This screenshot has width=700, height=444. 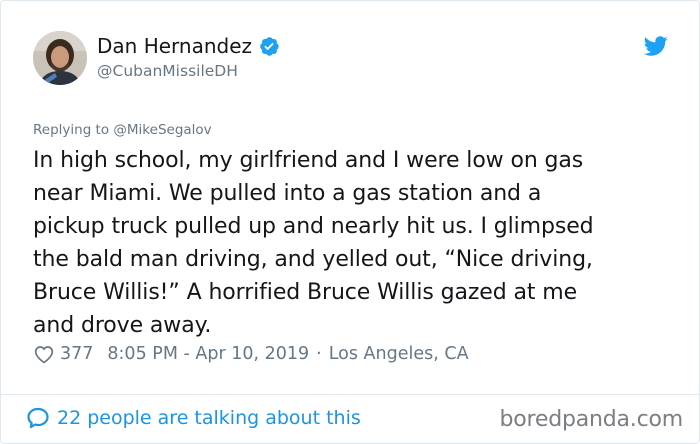 What do you see at coordinates (656, 46) in the screenshot?
I see `twitter-bird-icon` at bounding box center [656, 46].